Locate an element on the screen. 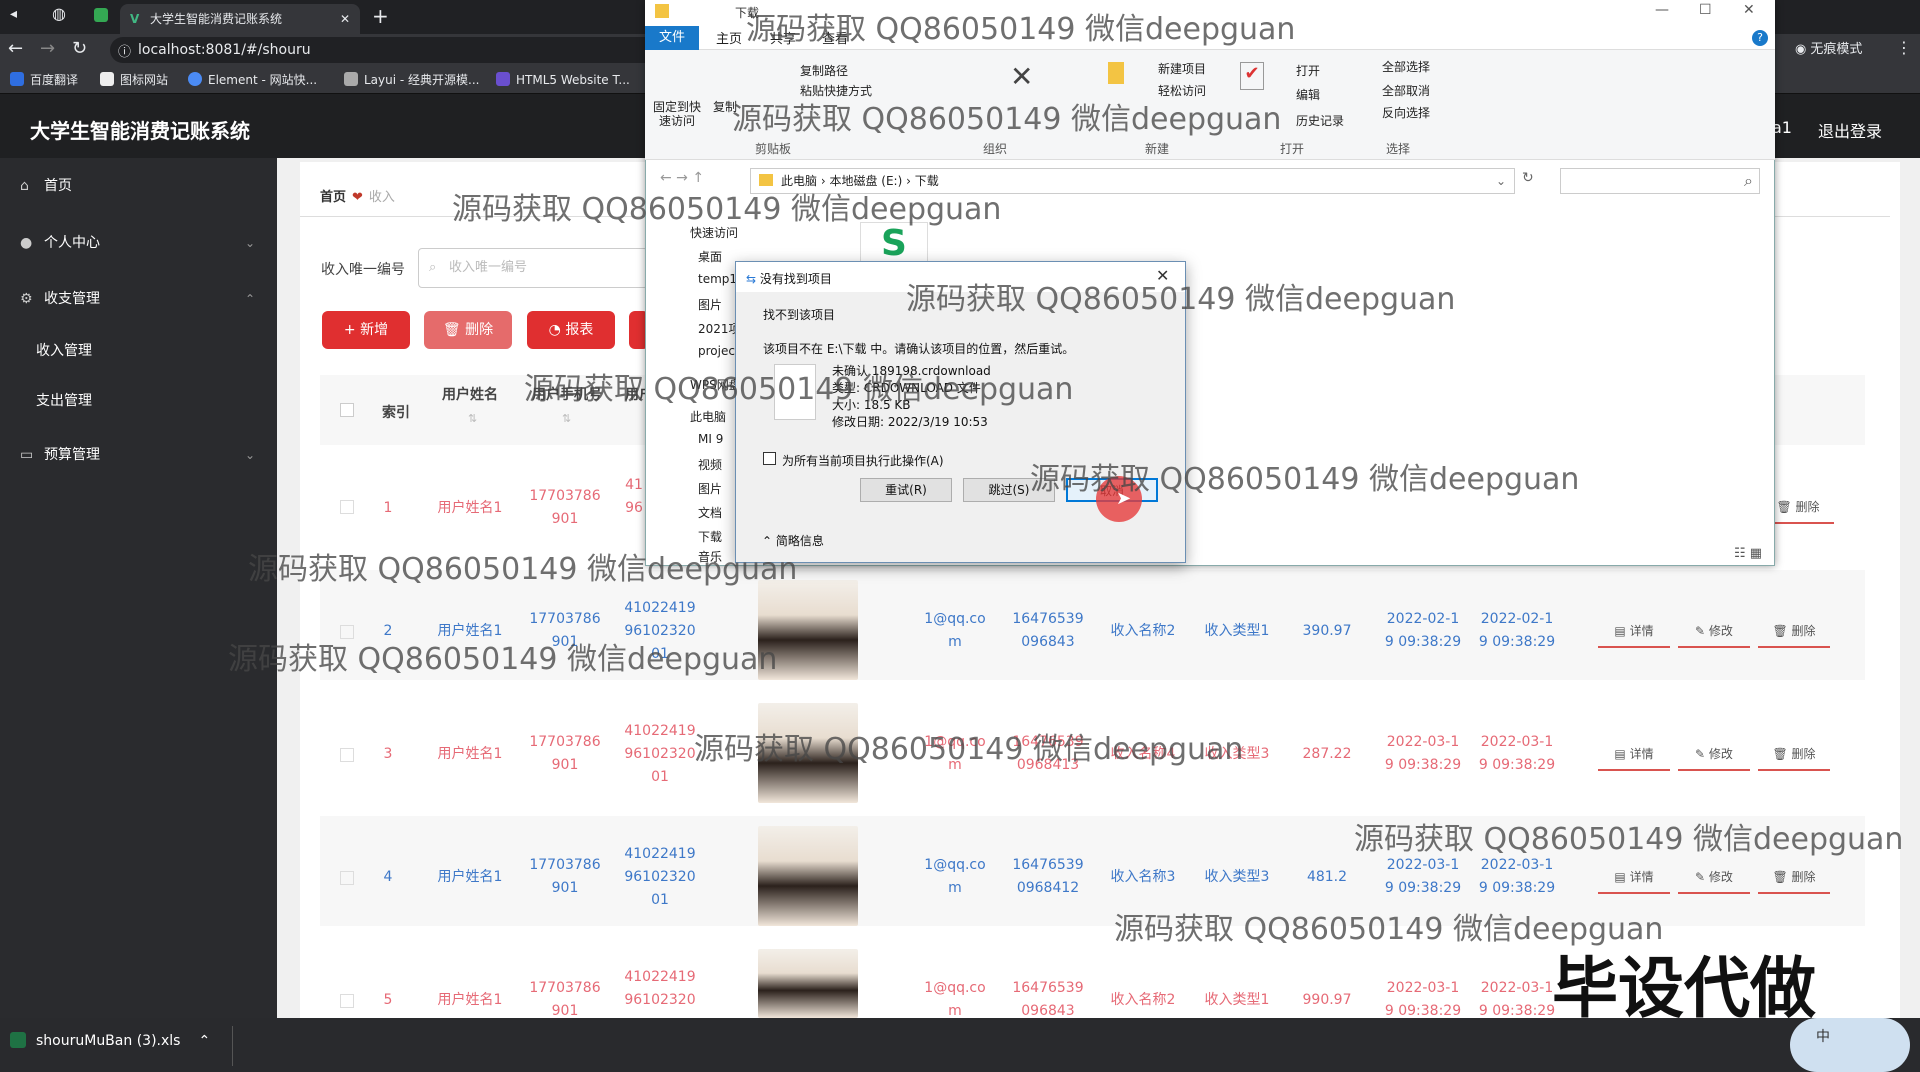 Image resolution: width=1920 pixels, height=1072 pixels. new-folder-icon is located at coordinates (1116, 73).